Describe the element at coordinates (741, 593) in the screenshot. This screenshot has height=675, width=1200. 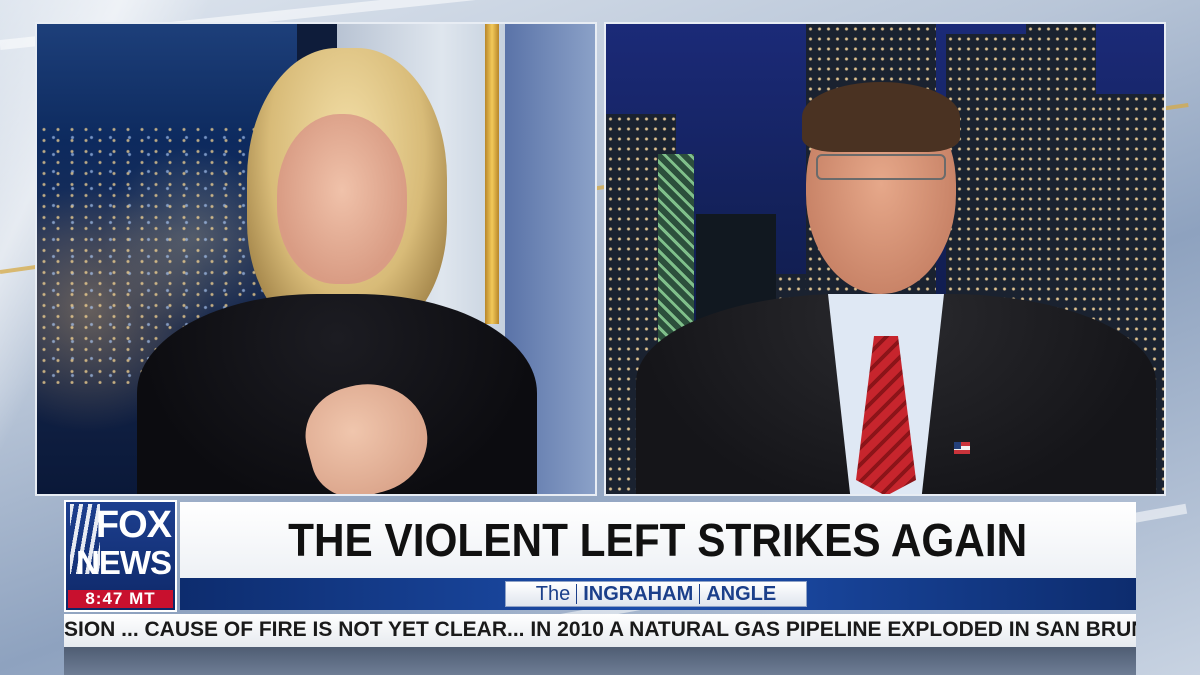
I see `show-name-word2: ANGLE` at that location.